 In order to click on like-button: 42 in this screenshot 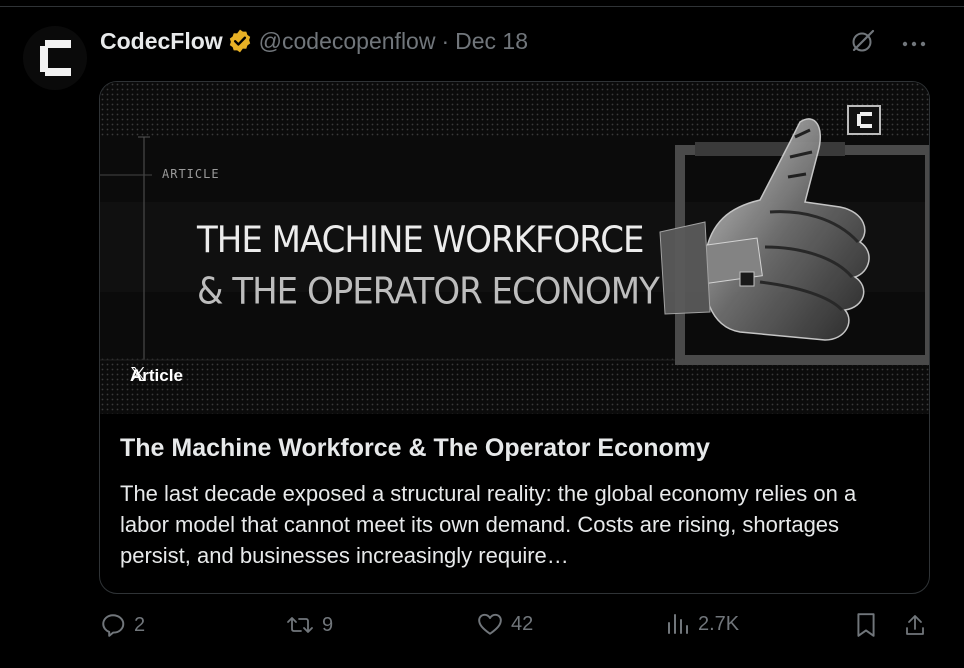, I will do `click(505, 624)`.